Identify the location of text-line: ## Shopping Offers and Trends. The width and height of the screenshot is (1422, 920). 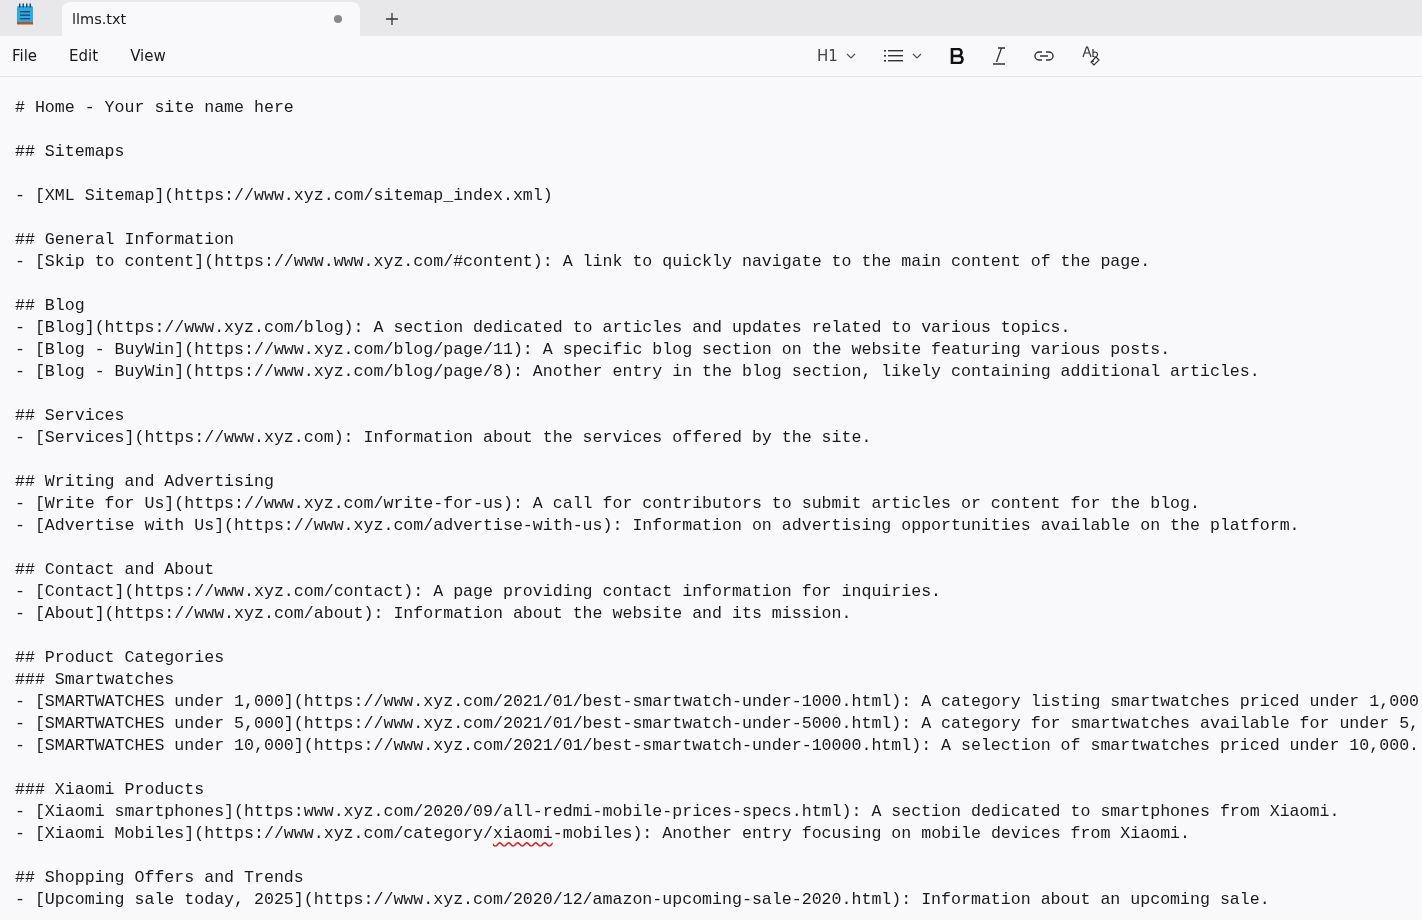
(159, 878).